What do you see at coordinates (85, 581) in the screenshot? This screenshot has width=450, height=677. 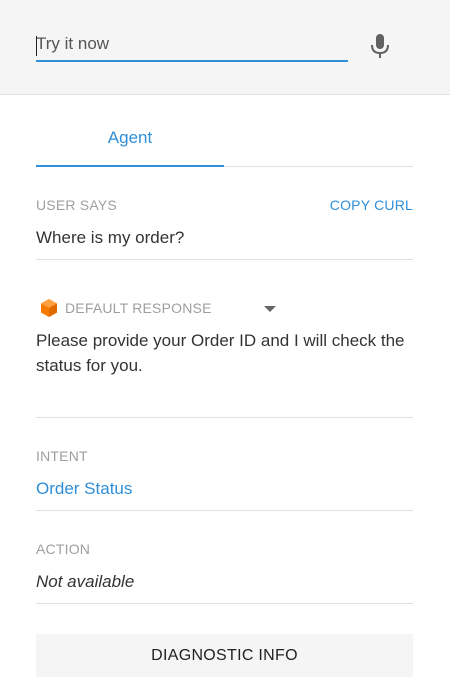 I see `action-value: Not available` at bounding box center [85, 581].